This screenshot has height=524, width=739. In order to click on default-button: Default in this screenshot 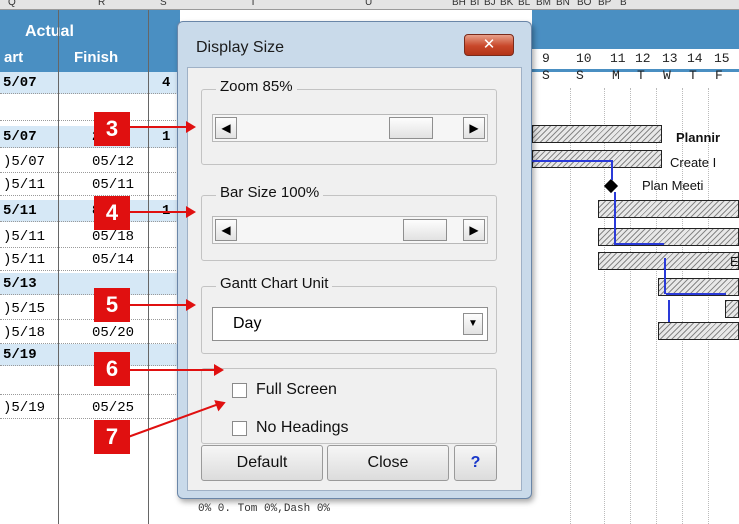, I will do `click(262, 463)`.